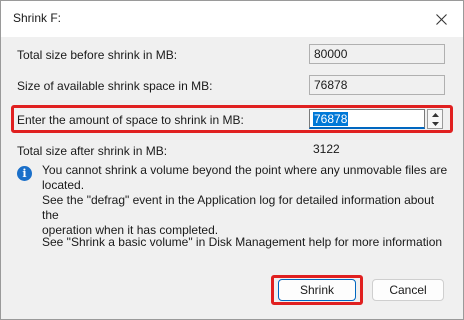 The width and height of the screenshot is (464, 320). Describe the element at coordinates (232, 19) in the screenshot. I see `title-bar: Shrink F:` at that location.